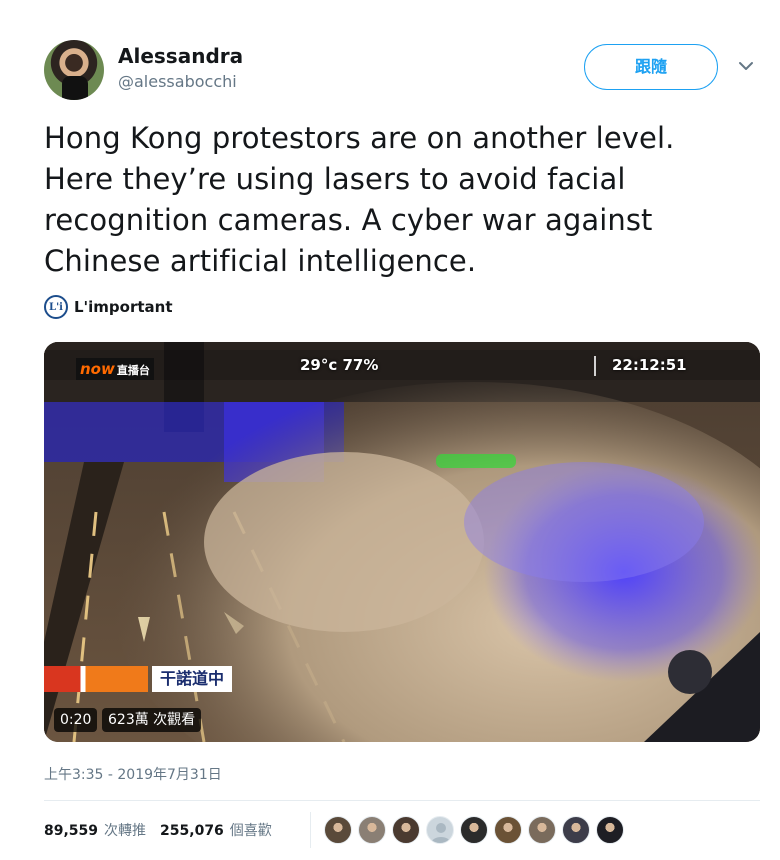 This screenshot has width=780, height=860. Describe the element at coordinates (75, 88) in the screenshot. I see `avatar-figure` at that location.